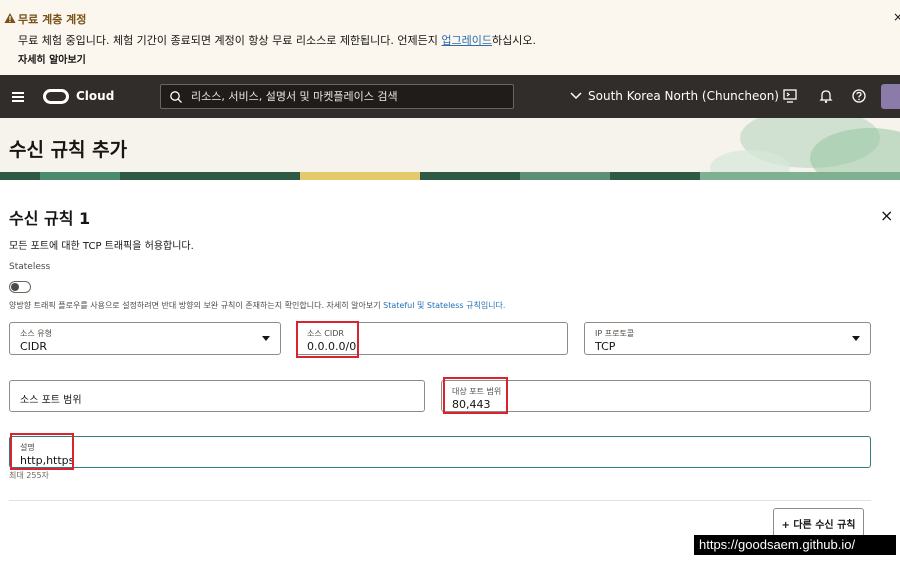 Image resolution: width=900 pixels, height=561 pixels. I want to click on user-avatar-icon, so click(890, 96).